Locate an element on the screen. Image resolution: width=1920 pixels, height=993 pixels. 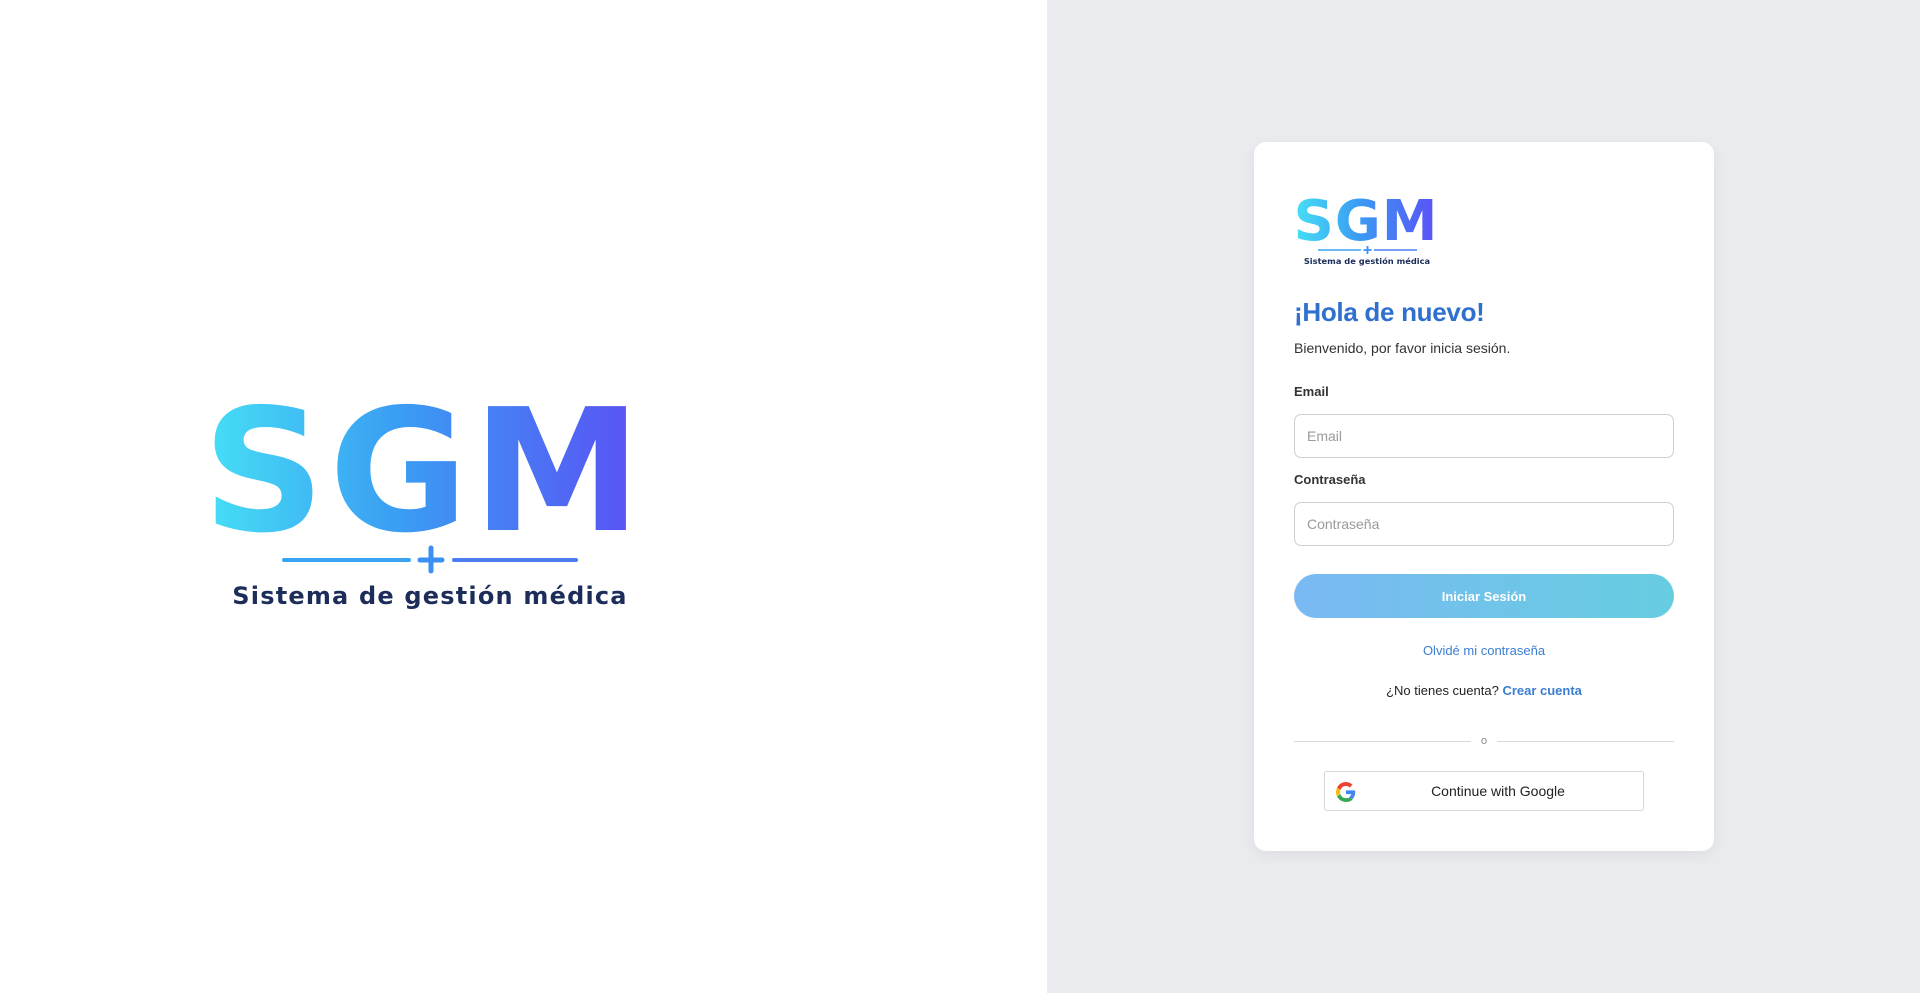
divider-text: o is located at coordinates (1484, 741).